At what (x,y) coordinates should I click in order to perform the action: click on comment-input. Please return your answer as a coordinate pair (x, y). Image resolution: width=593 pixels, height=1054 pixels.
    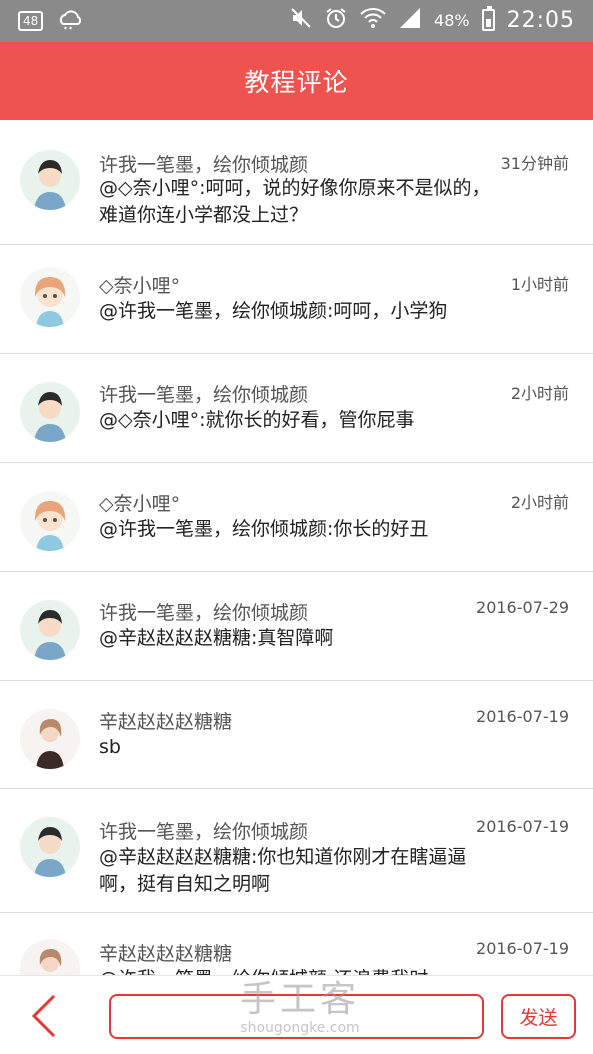
    Looking at the image, I should click on (296, 1016).